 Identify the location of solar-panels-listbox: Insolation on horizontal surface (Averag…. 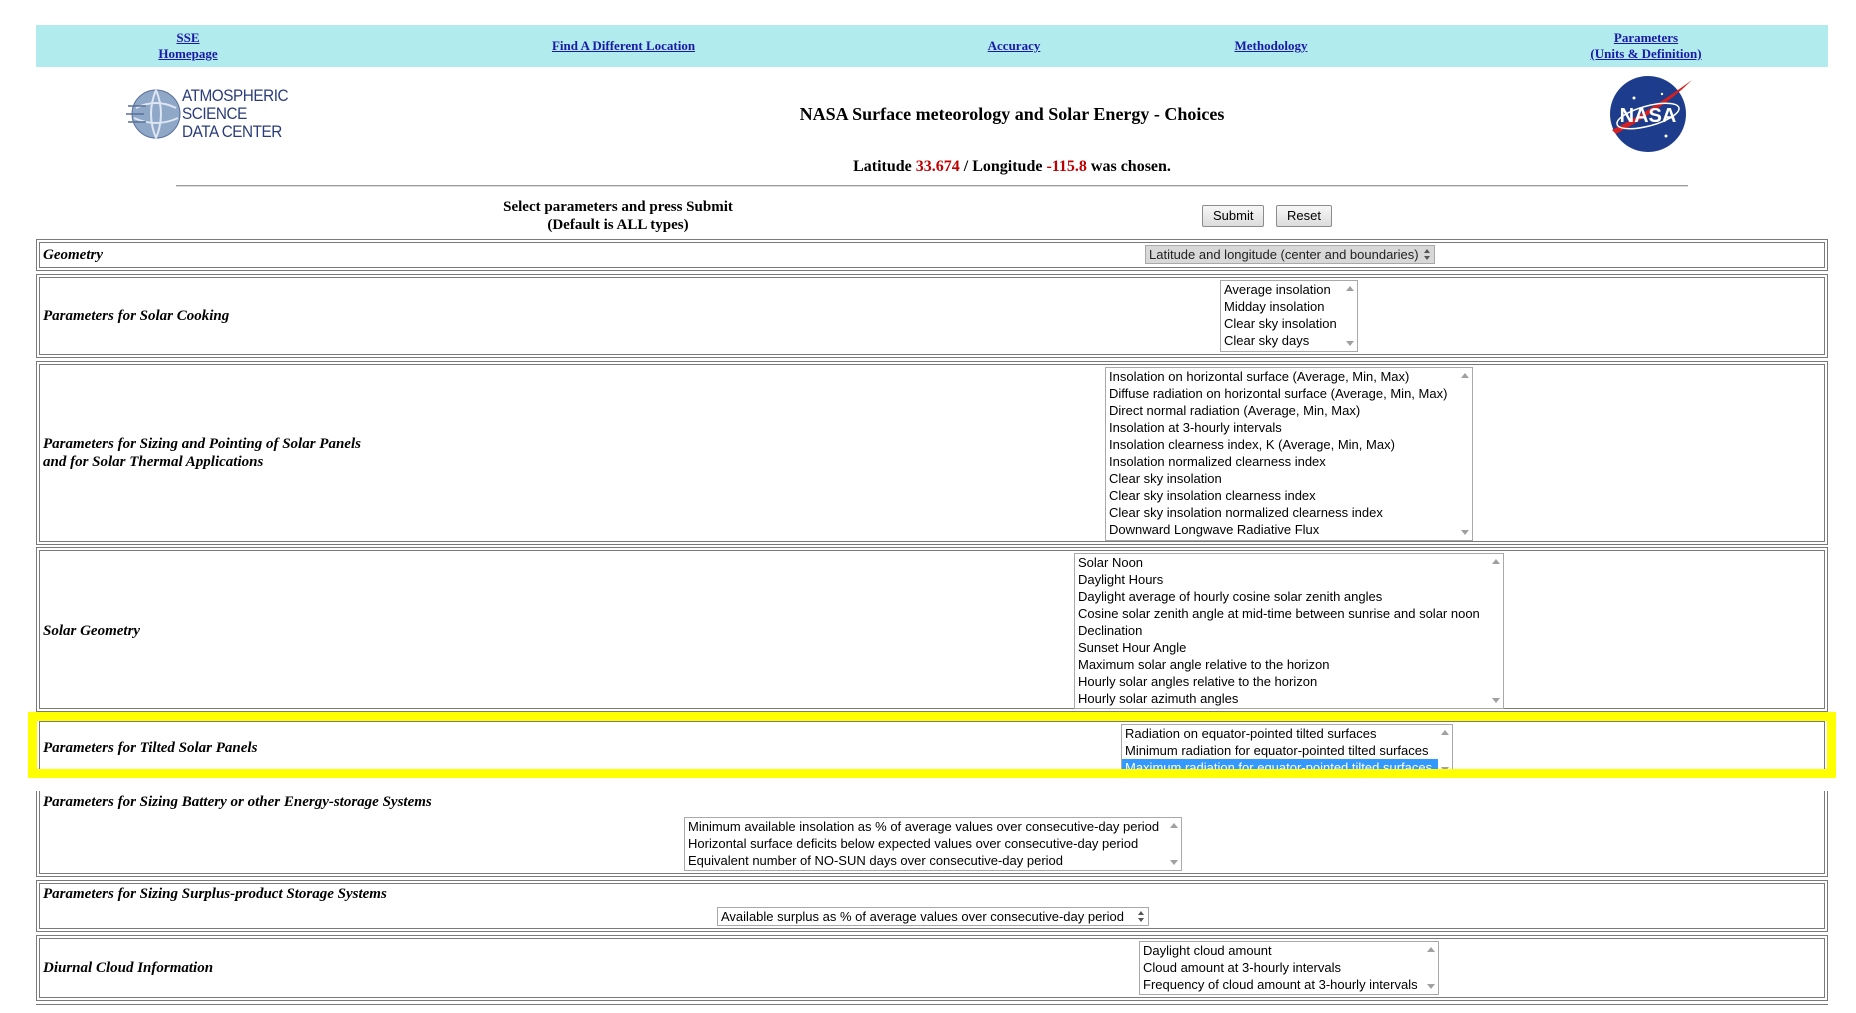
(1289, 454).